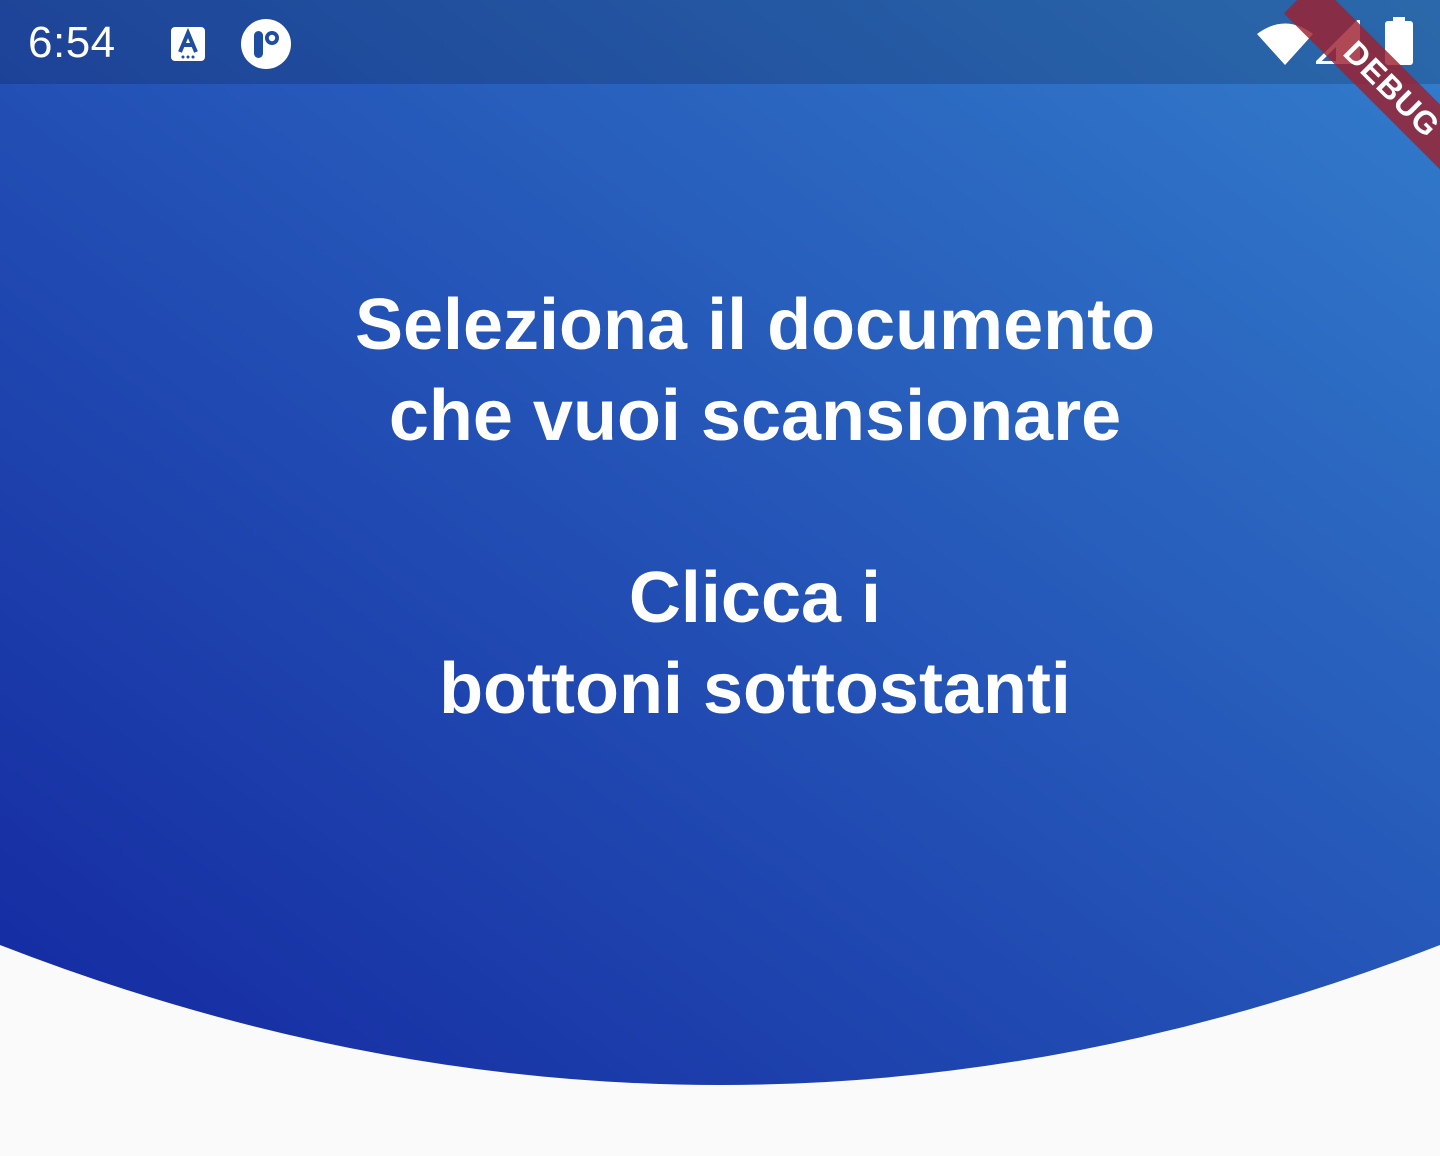 This screenshot has width=1440, height=1156. What do you see at coordinates (755, 689) in the screenshot?
I see `instruction-line-4: bottoni sottostanti` at bounding box center [755, 689].